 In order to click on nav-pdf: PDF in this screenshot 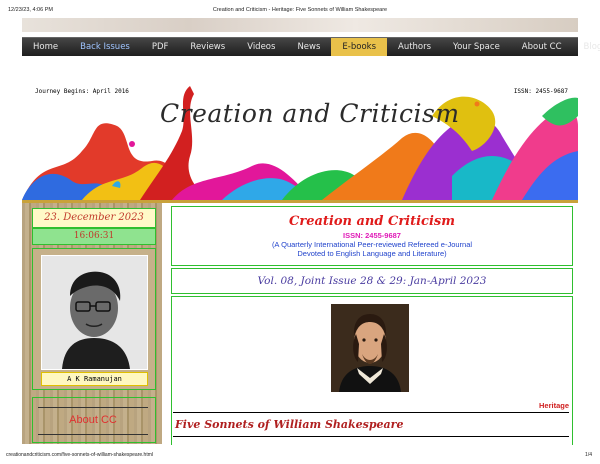, I will do `click(160, 47)`.